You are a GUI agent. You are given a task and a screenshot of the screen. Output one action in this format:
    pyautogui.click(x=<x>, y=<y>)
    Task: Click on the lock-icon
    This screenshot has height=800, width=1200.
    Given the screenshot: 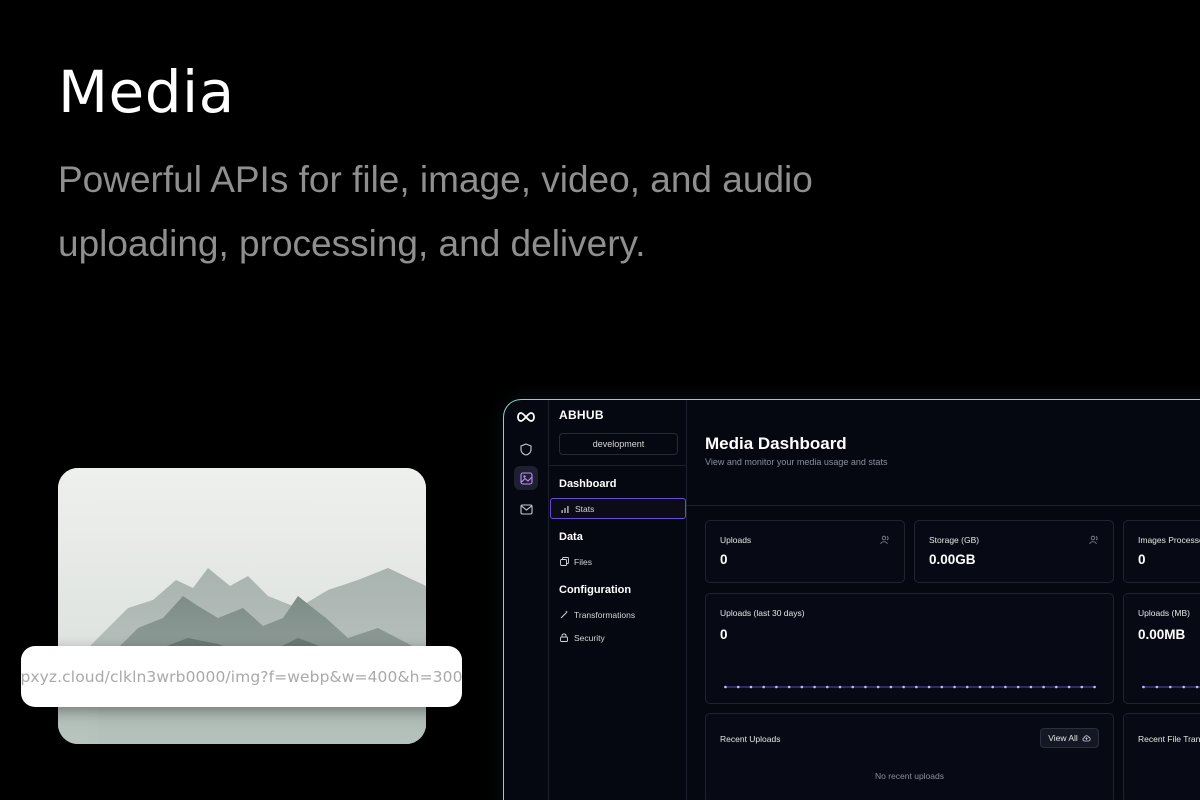 What is the action you would take?
    pyautogui.click(x=564, y=638)
    